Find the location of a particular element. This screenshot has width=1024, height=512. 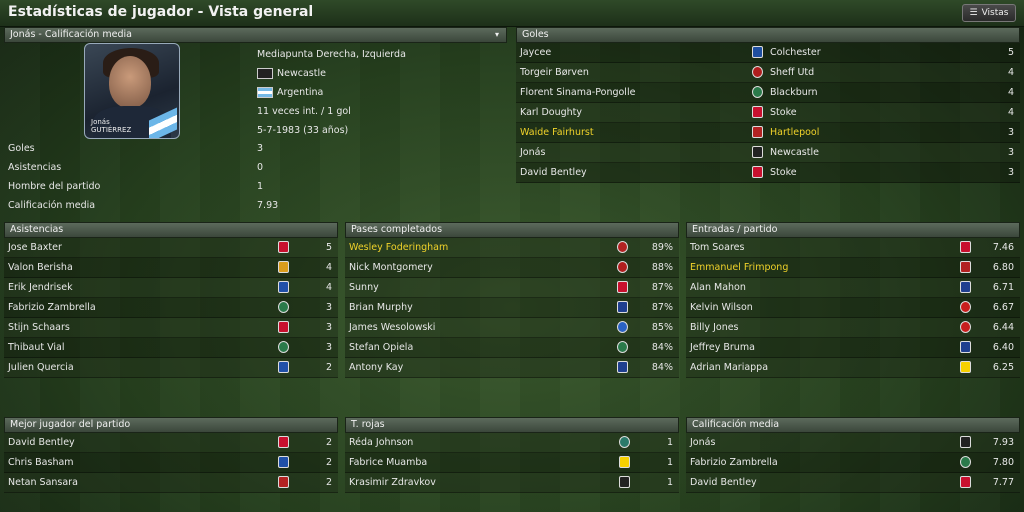

player-nation: Argentina is located at coordinates (290, 92).